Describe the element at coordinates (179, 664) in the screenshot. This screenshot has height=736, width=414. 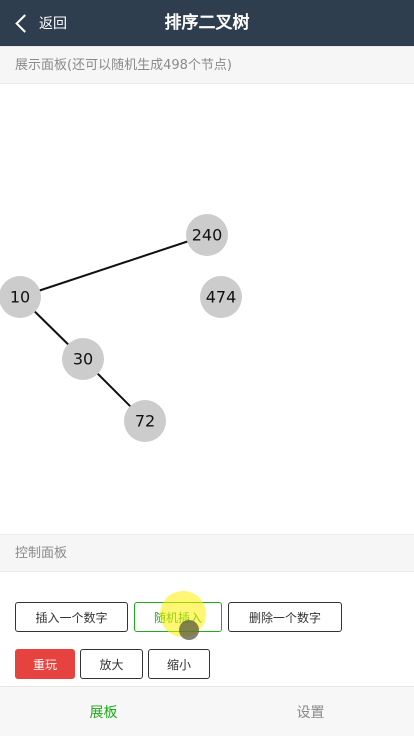
I see `zoom-out-button: 缩小` at that location.